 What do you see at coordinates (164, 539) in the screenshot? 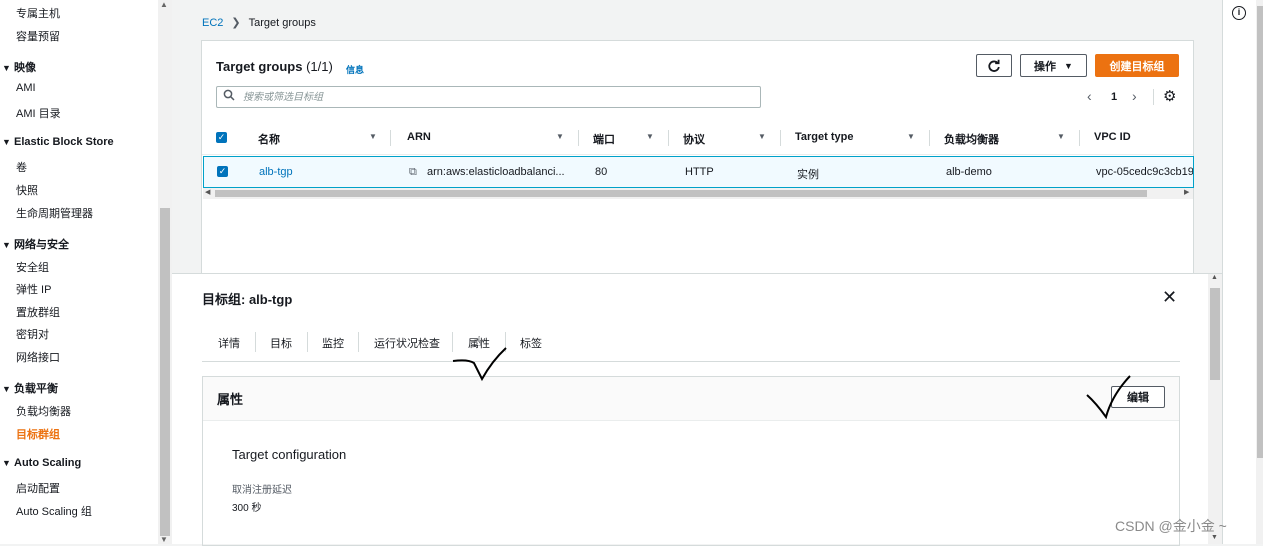
I see `scroll-down-icon: ▼` at bounding box center [164, 539].